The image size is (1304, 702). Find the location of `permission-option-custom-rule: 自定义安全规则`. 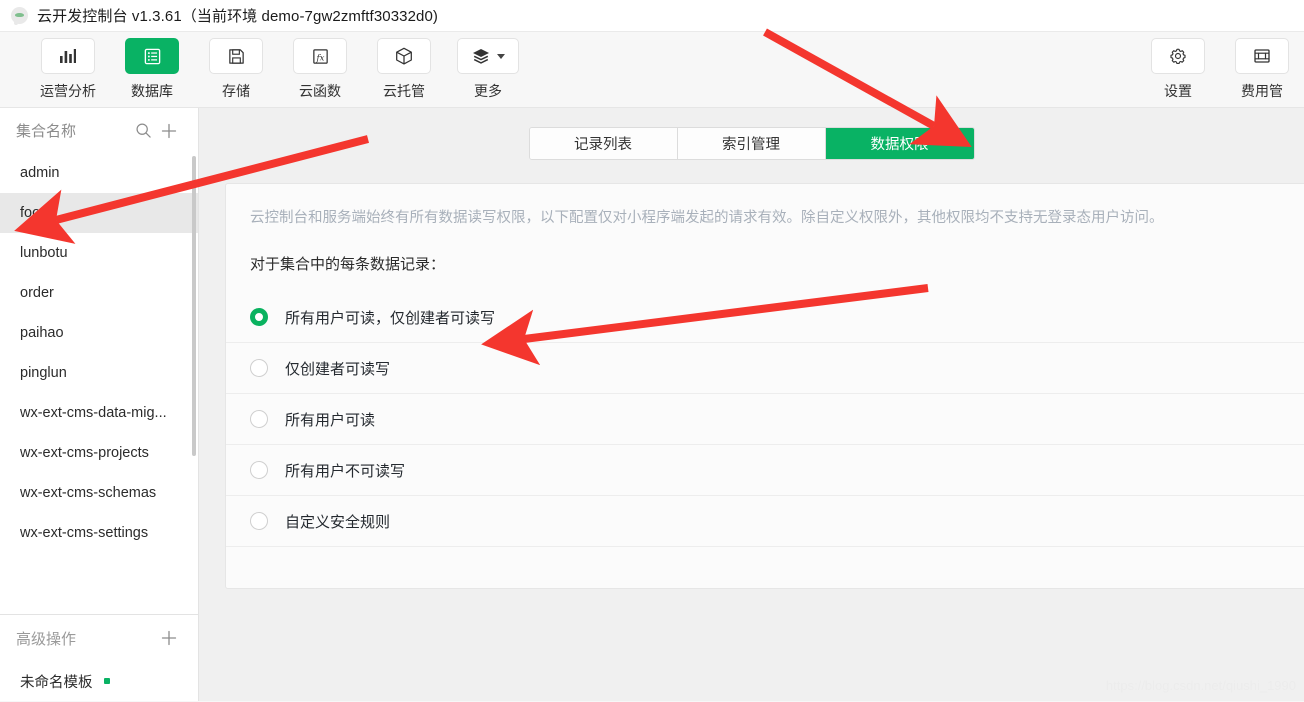

permission-option-custom-rule: 自定义安全规则 is located at coordinates (765, 522).